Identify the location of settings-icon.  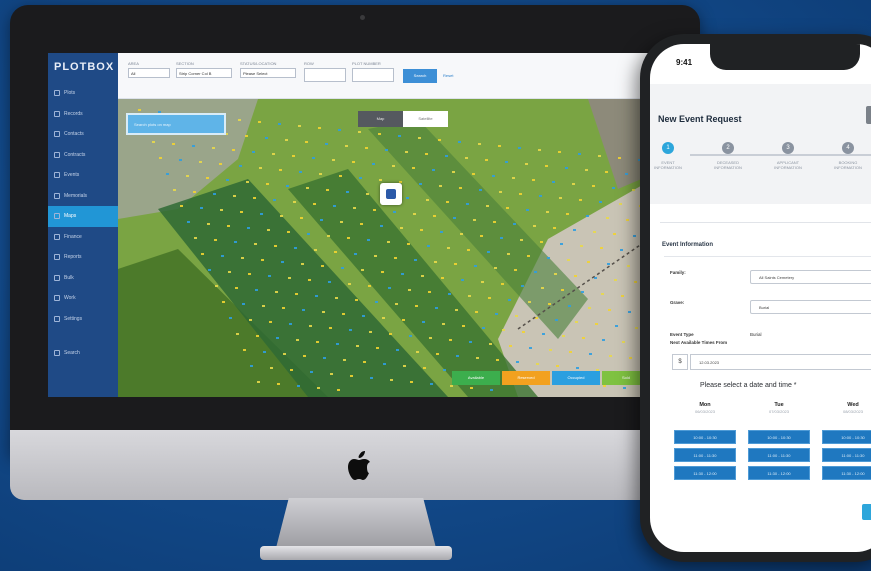
(57, 318).